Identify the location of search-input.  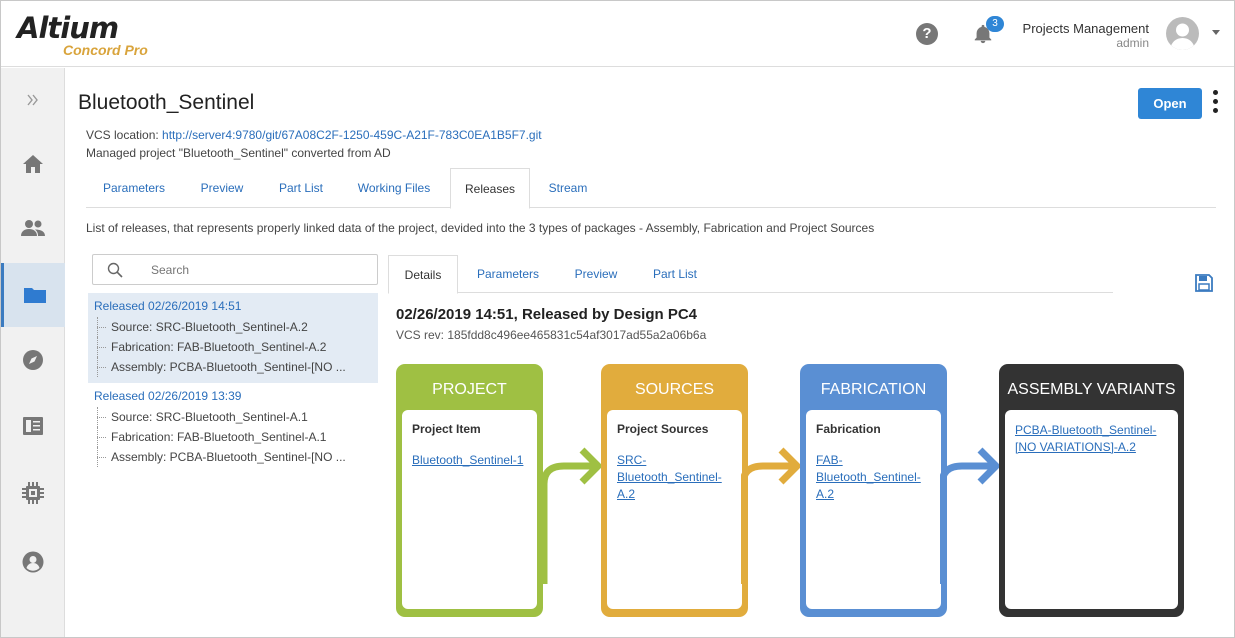
(256, 270).